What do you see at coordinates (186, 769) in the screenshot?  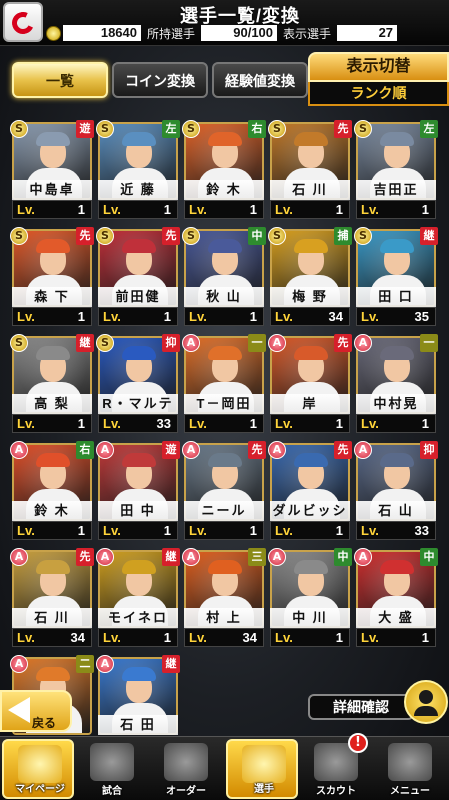 I see `nav-item: オーダー` at bounding box center [186, 769].